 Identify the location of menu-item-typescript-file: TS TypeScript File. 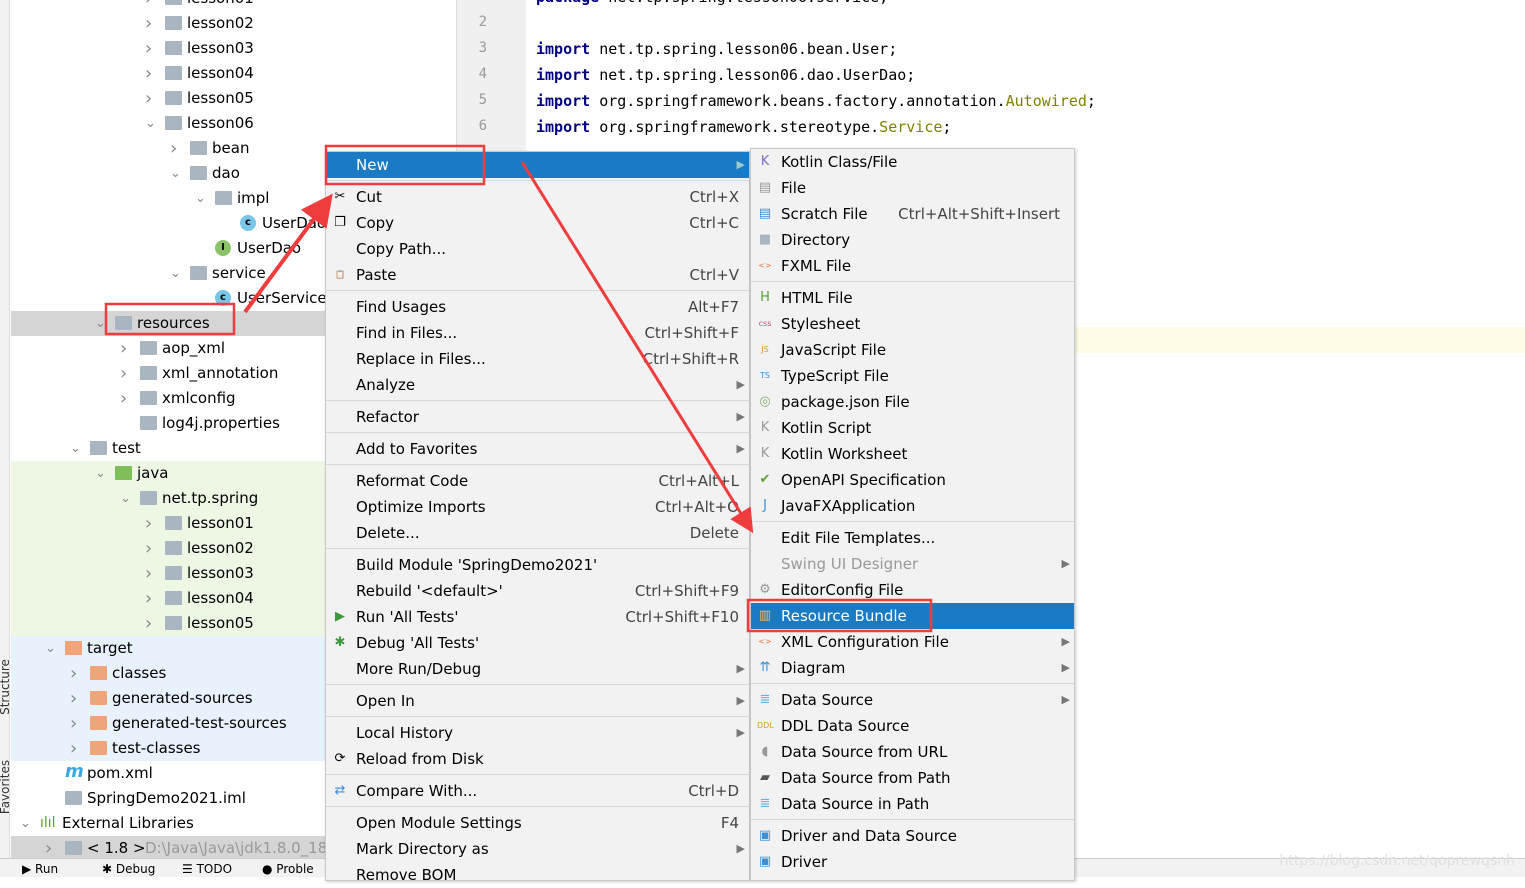
(912, 376).